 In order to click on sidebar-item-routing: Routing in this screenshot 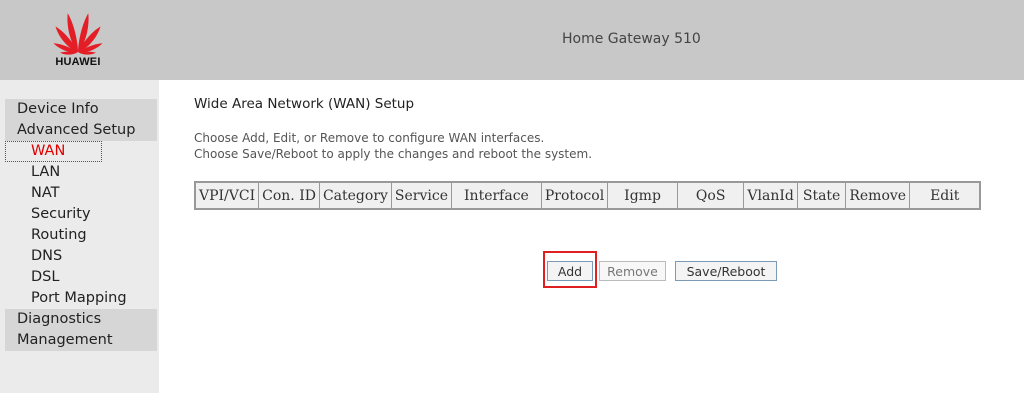, I will do `click(81, 235)`.